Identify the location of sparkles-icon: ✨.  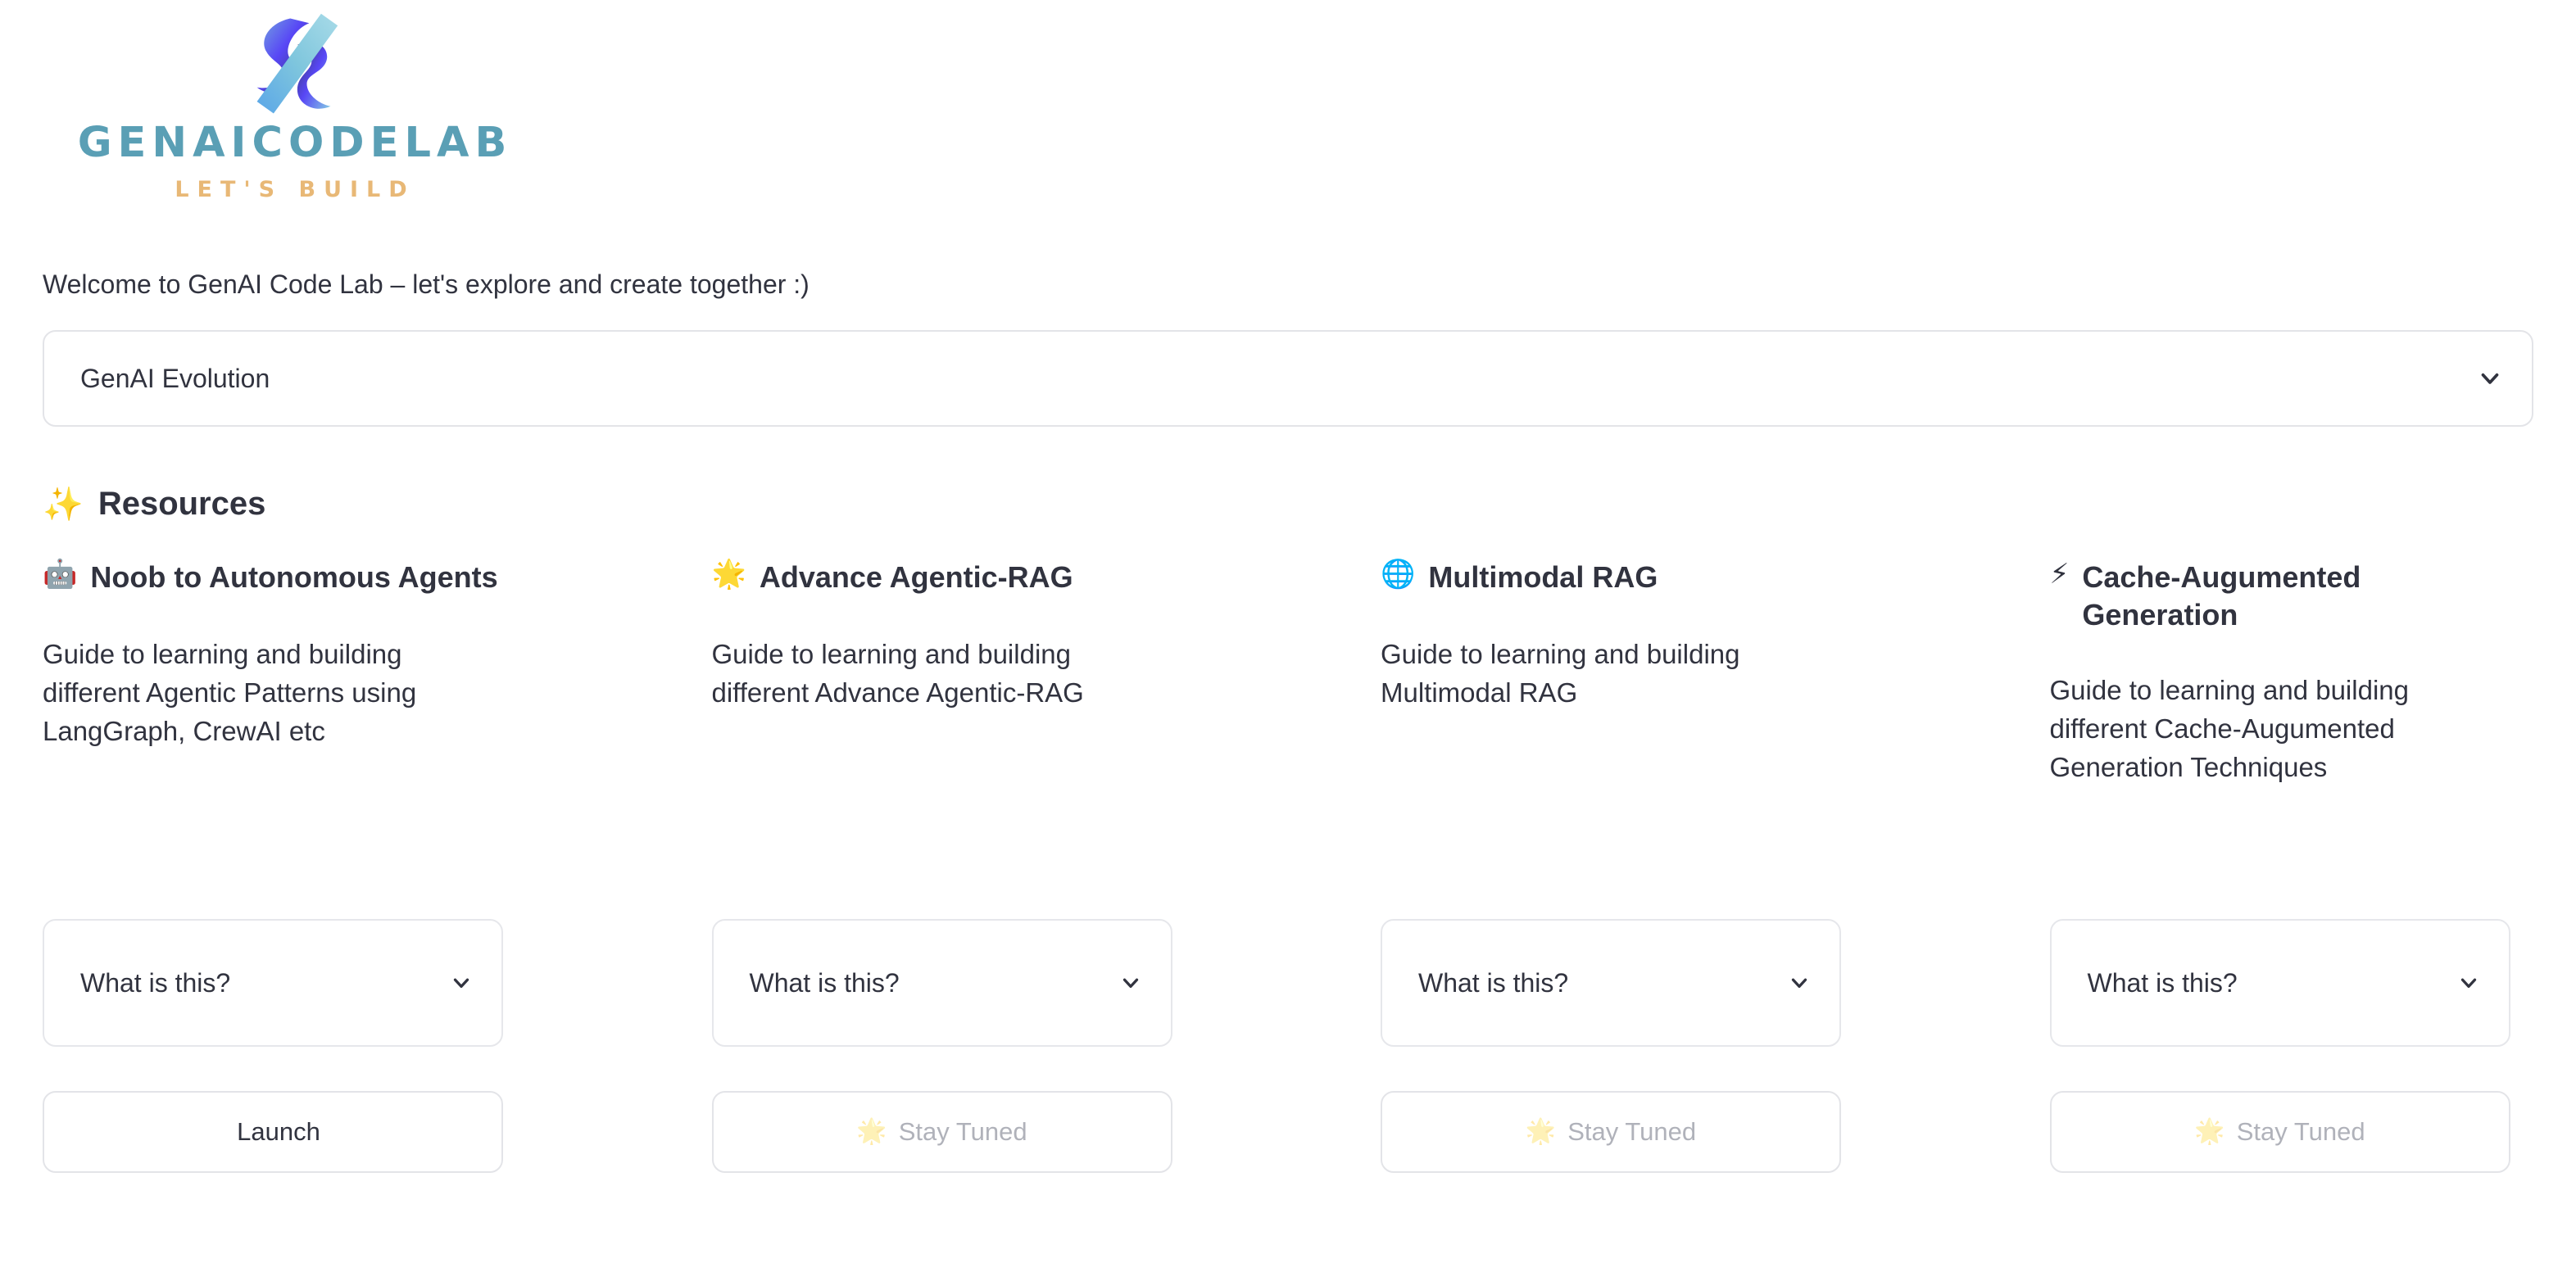
(63, 504).